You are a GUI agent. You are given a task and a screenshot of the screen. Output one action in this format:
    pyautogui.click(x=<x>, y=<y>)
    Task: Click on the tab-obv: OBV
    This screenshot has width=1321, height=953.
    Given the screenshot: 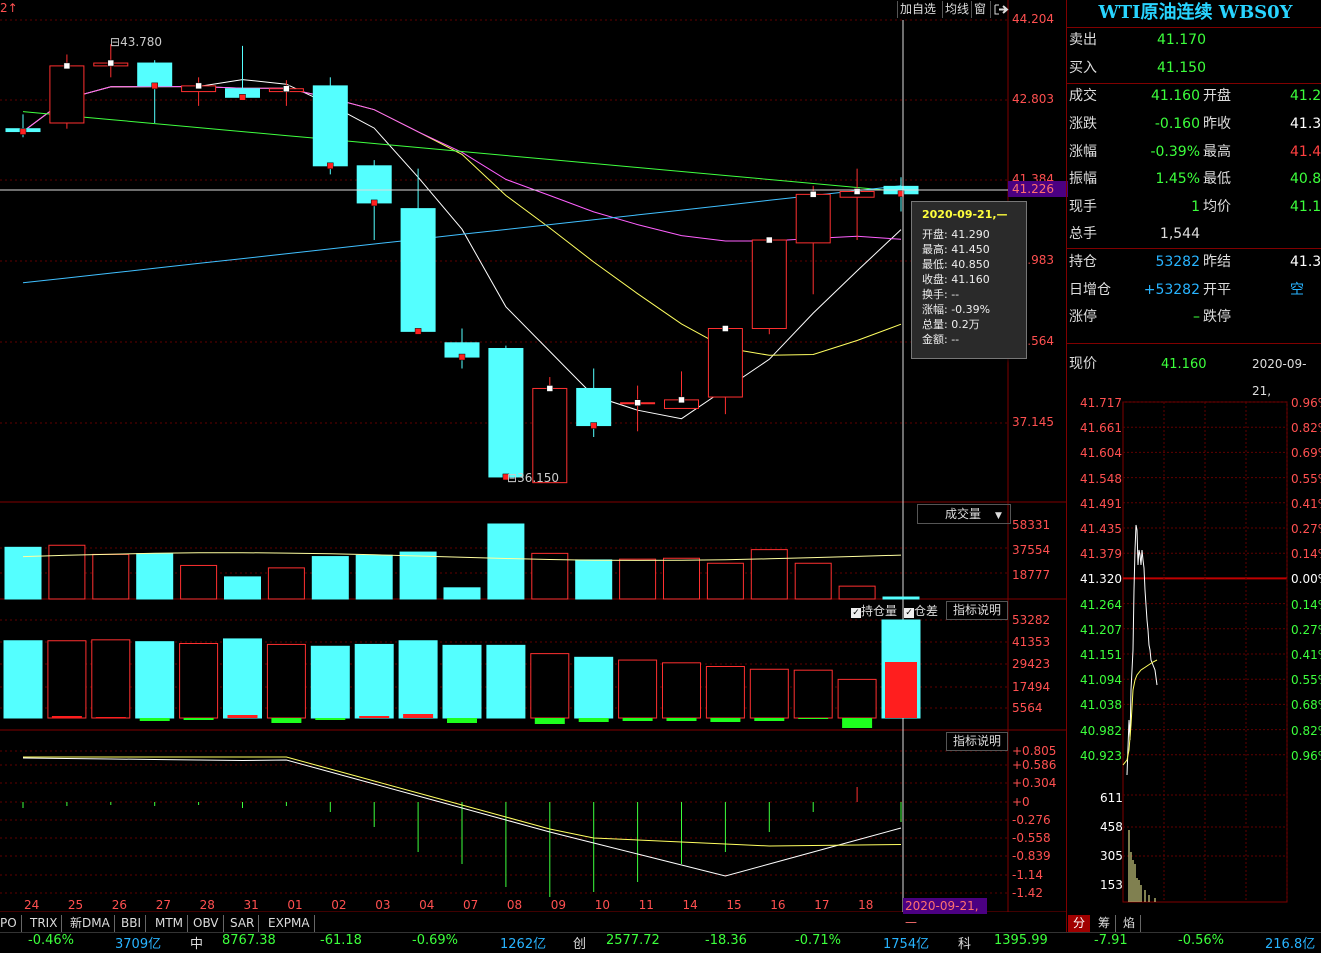 What is the action you would take?
    pyautogui.click(x=206, y=923)
    